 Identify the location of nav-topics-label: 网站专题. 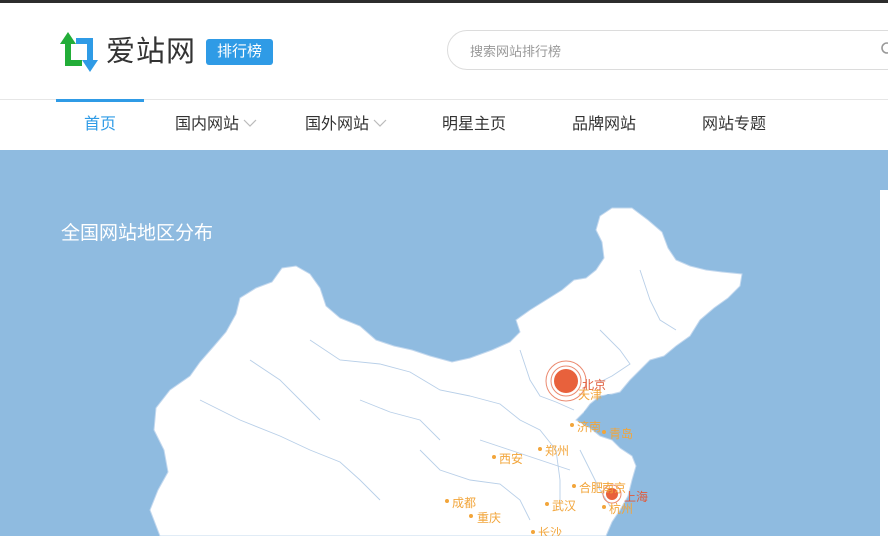
(733, 124).